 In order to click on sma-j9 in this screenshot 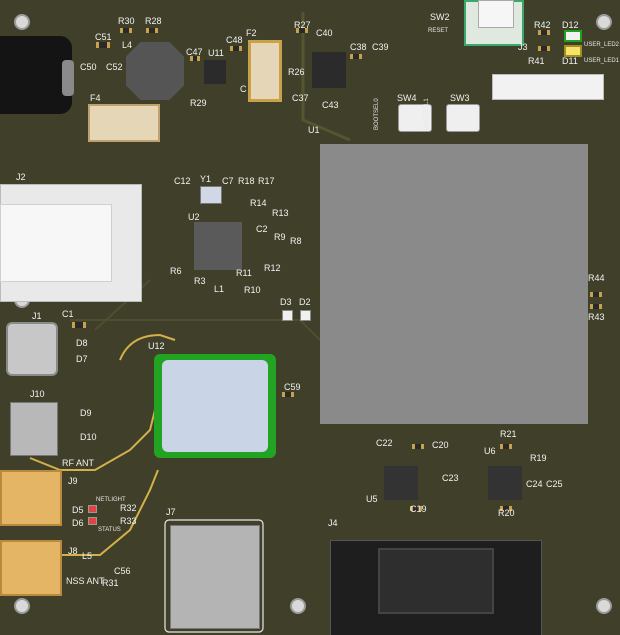, I will do `click(31, 498)`.